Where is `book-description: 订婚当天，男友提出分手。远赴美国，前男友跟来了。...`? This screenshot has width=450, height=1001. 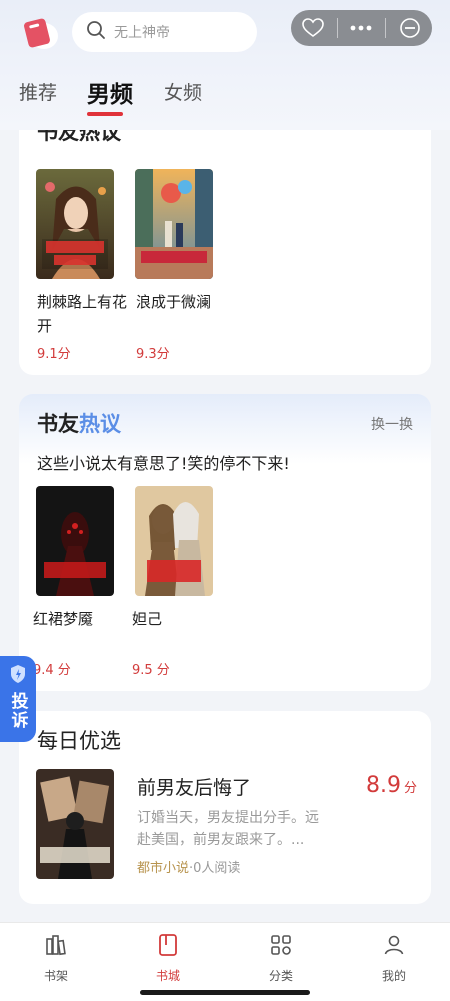 book-description: 订婚当天，男友提出分手。远赴美国，前男友跟来了。... is located at coordinates (228, 829).